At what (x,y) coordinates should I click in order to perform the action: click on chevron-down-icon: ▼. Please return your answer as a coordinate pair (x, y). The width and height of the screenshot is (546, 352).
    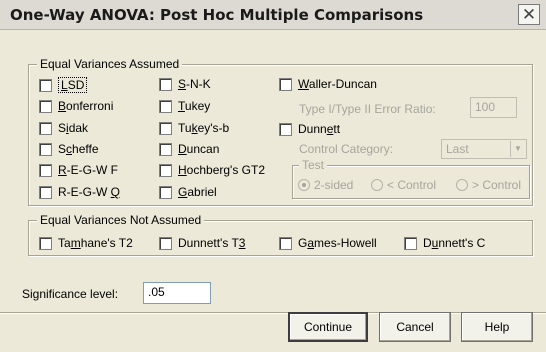
    Looking at the image, I should click on (517, 149).